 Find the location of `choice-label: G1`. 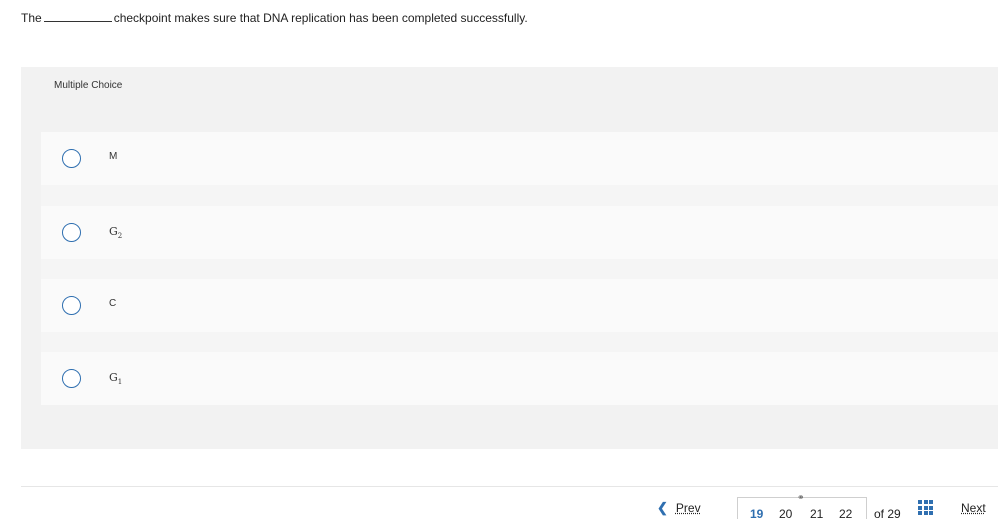

choice-label: G1 is located at coordinates (116, 379).